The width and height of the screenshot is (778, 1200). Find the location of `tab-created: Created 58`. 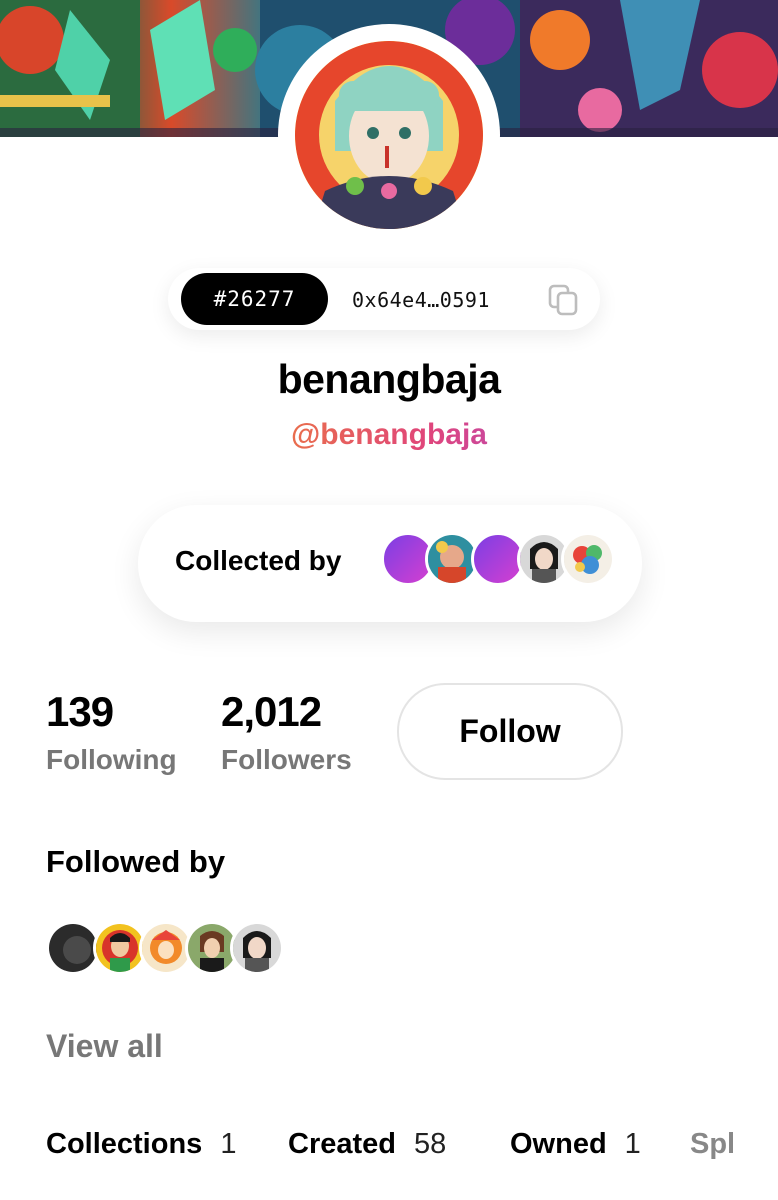

tab-created: Created 58 is located at coordinates (367, 1144).